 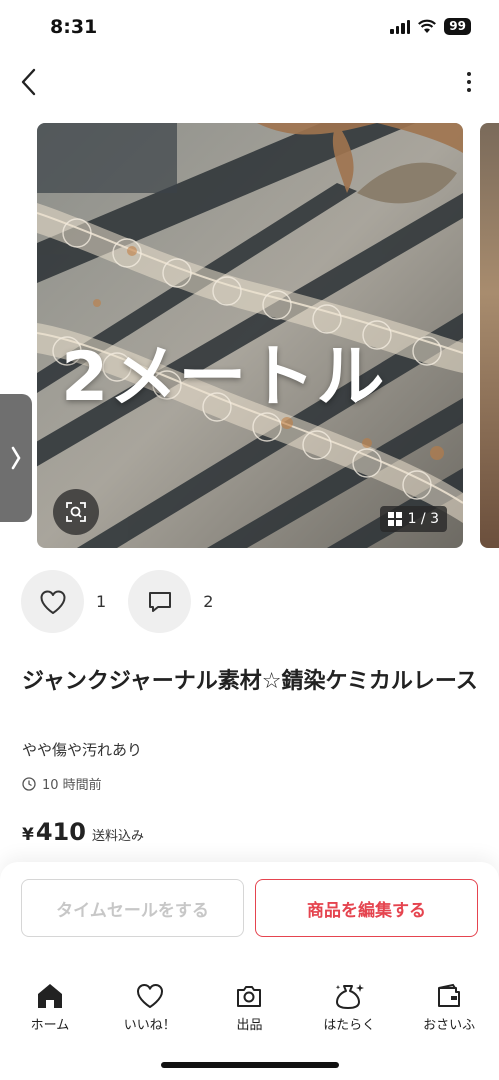 What do you see at coordinates (117, 836) in the screenshot?
I see `shipping-label: 送料込み` at bounding box center [117, 836].